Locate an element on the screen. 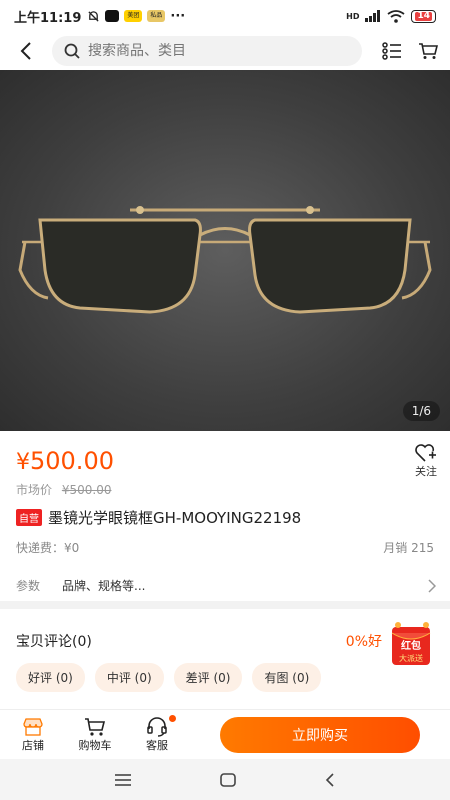 This screenshot has height=800, width=450. back-nav-icon is located at coordinates (330, 780).